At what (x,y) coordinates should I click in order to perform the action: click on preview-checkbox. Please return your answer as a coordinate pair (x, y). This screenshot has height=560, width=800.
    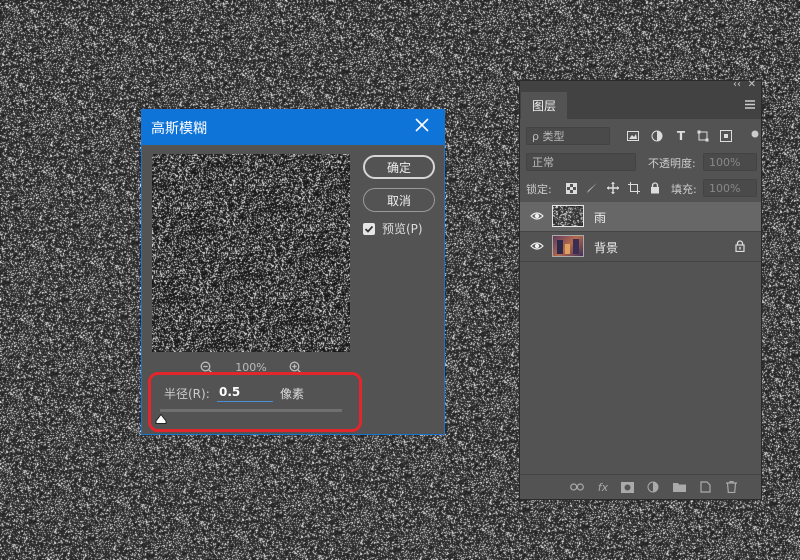
    Looking at the image, I should click on (369, 228).